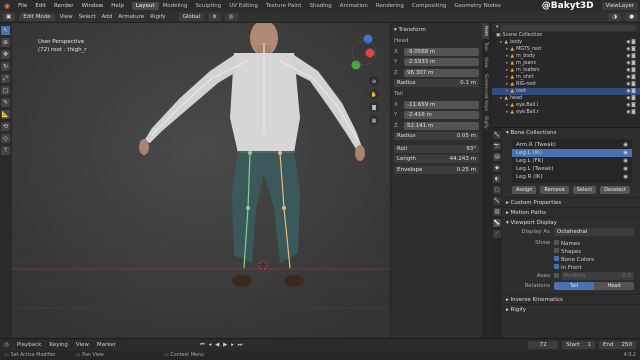 The width and height of the screenshot is (640, 360). What do you see at coordinates (566, 91) in the screenshot?
I see `outliner-row: ▸ ▲ root ◉ ◙` at bounding box center [566, 91].